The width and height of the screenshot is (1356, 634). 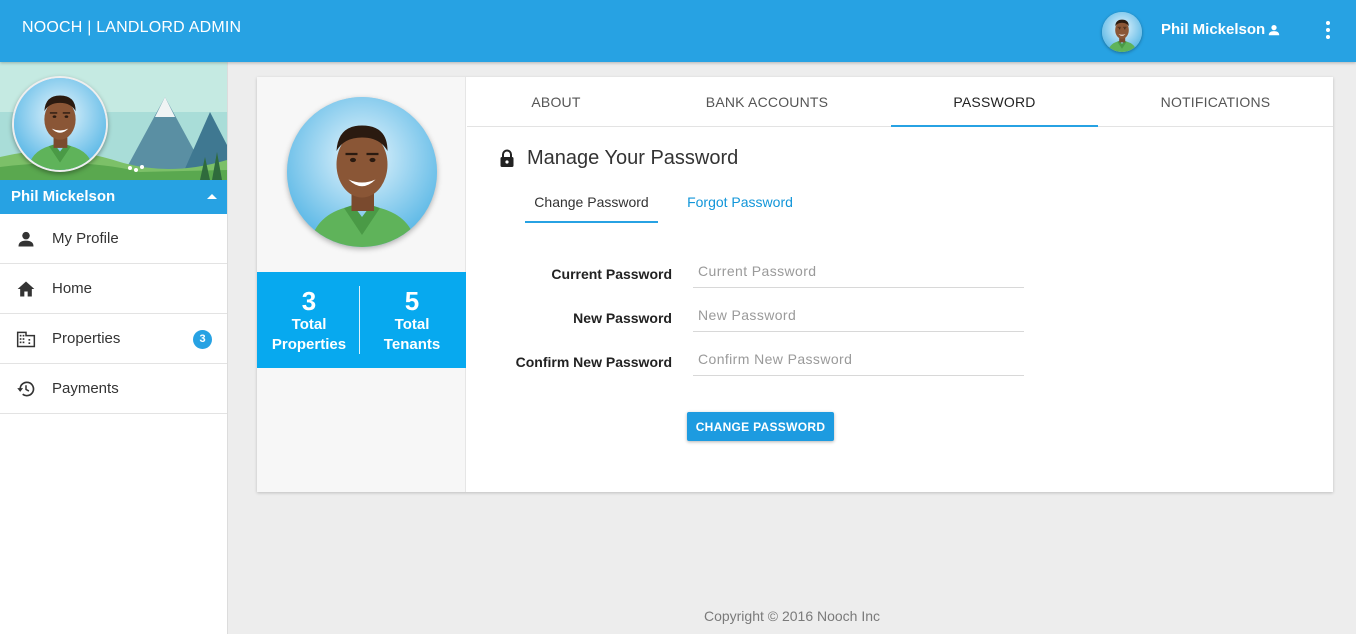 I want to click on new-password-field, so click(x=858, y=315).